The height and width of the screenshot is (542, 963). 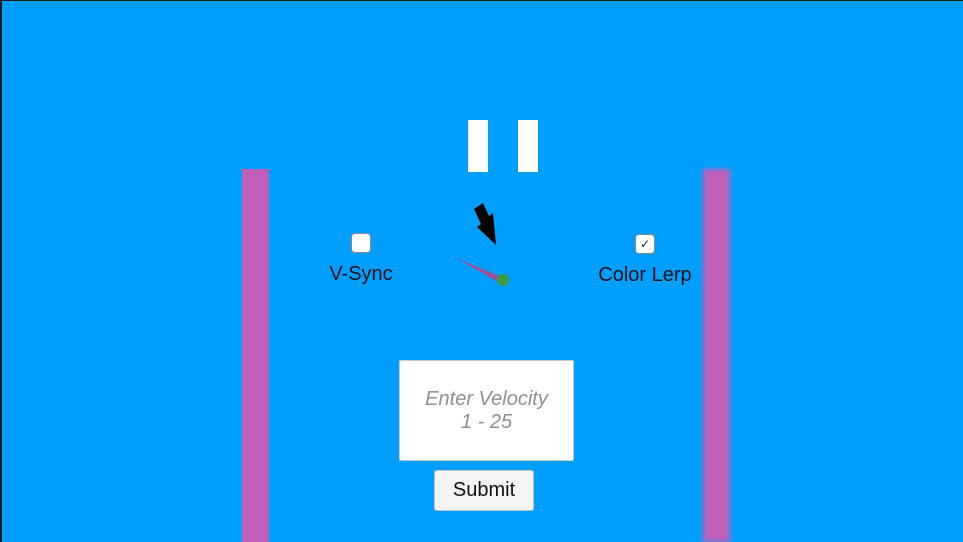 I want to click on pause-bar-right, so click(x=528, y=146).